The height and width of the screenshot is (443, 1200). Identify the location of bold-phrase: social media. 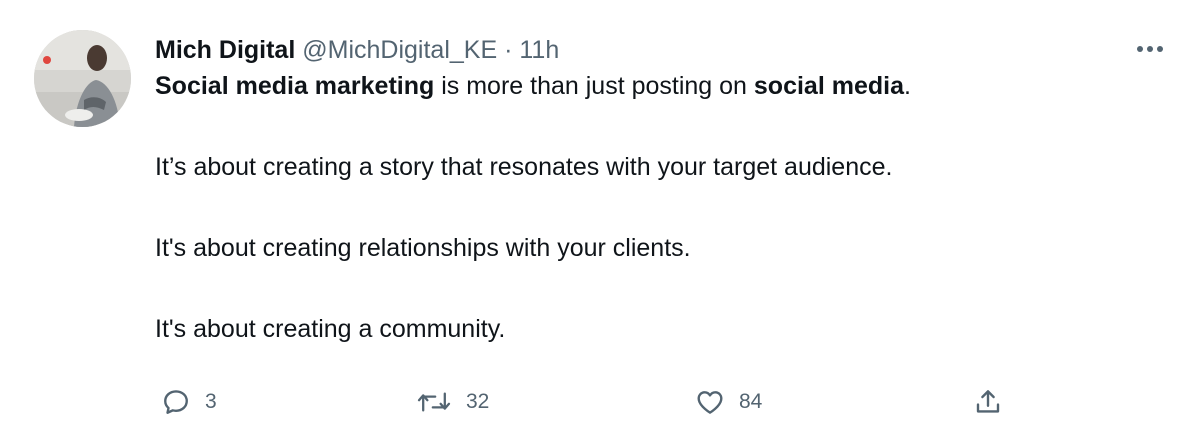
(828, 86).